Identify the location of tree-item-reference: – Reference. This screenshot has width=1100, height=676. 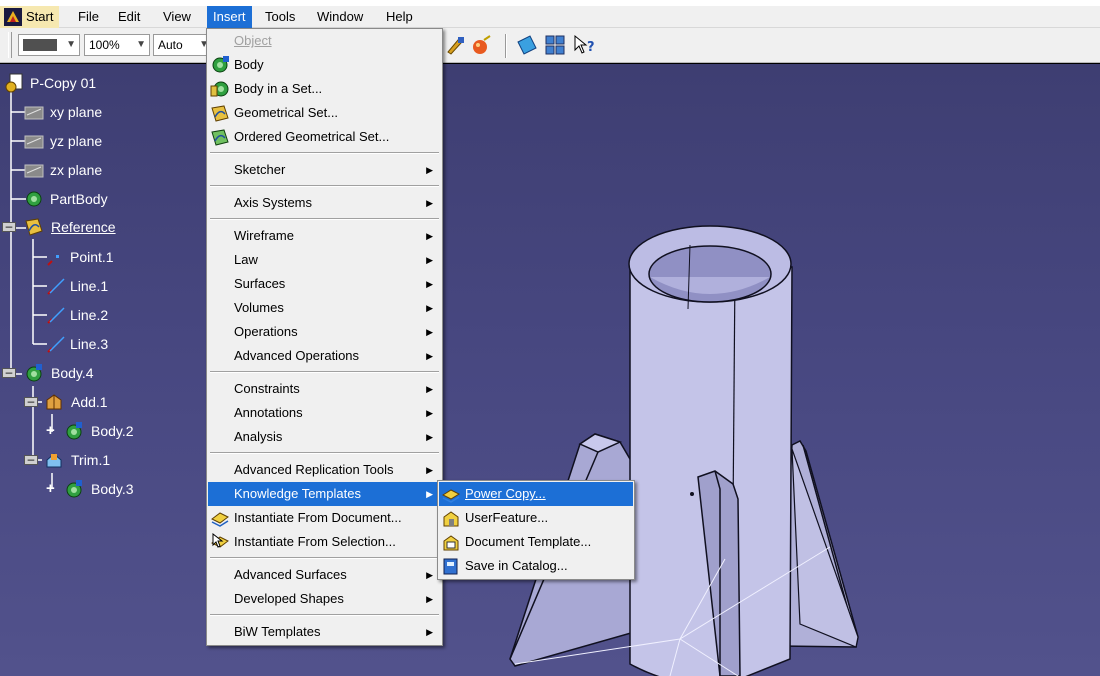
(67, 227).